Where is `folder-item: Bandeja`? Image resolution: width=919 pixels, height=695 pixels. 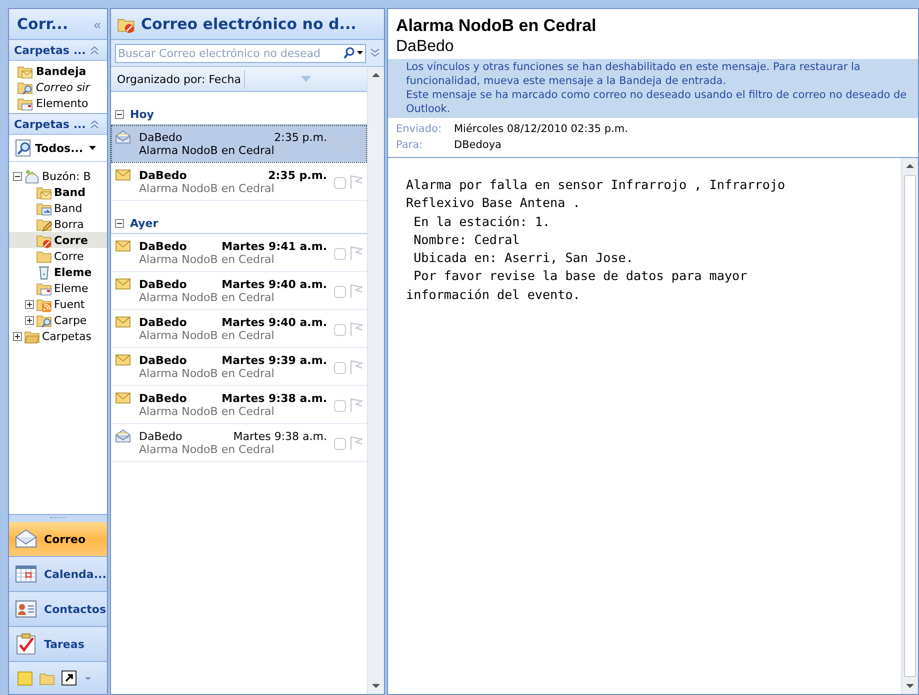 folder-item: Bandeja is located at coordinates (62, 71).